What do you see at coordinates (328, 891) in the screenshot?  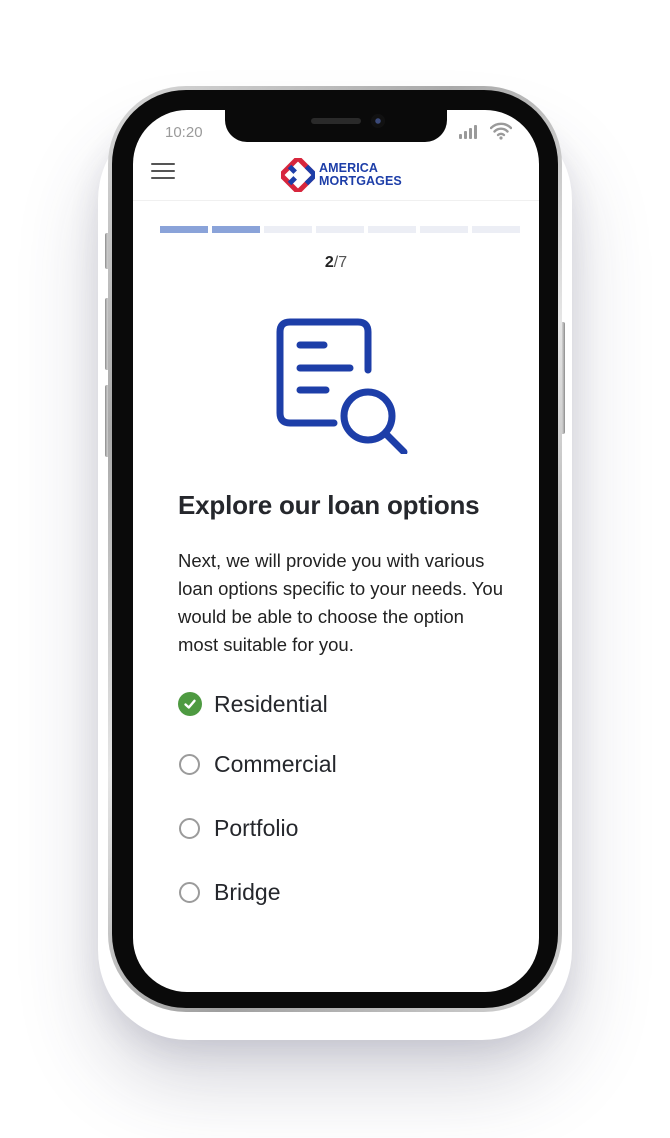 I see `option-bridge: Bridge` at bounding box center [328, 891].